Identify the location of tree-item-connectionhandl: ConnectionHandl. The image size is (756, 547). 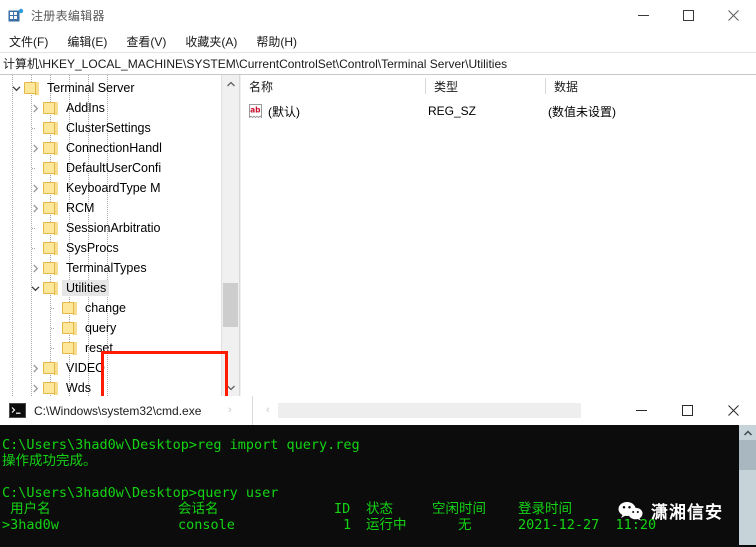
(119, 148).